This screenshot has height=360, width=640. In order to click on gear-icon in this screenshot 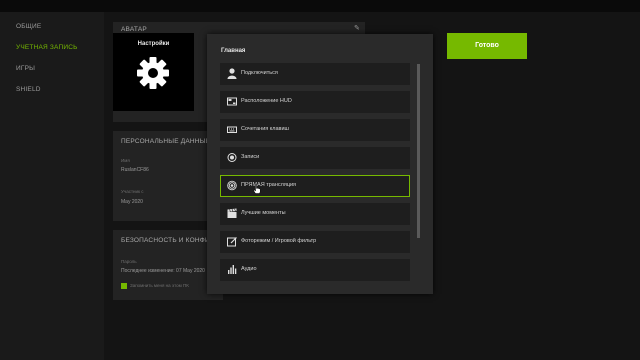, I will do `click(153, 73)`.